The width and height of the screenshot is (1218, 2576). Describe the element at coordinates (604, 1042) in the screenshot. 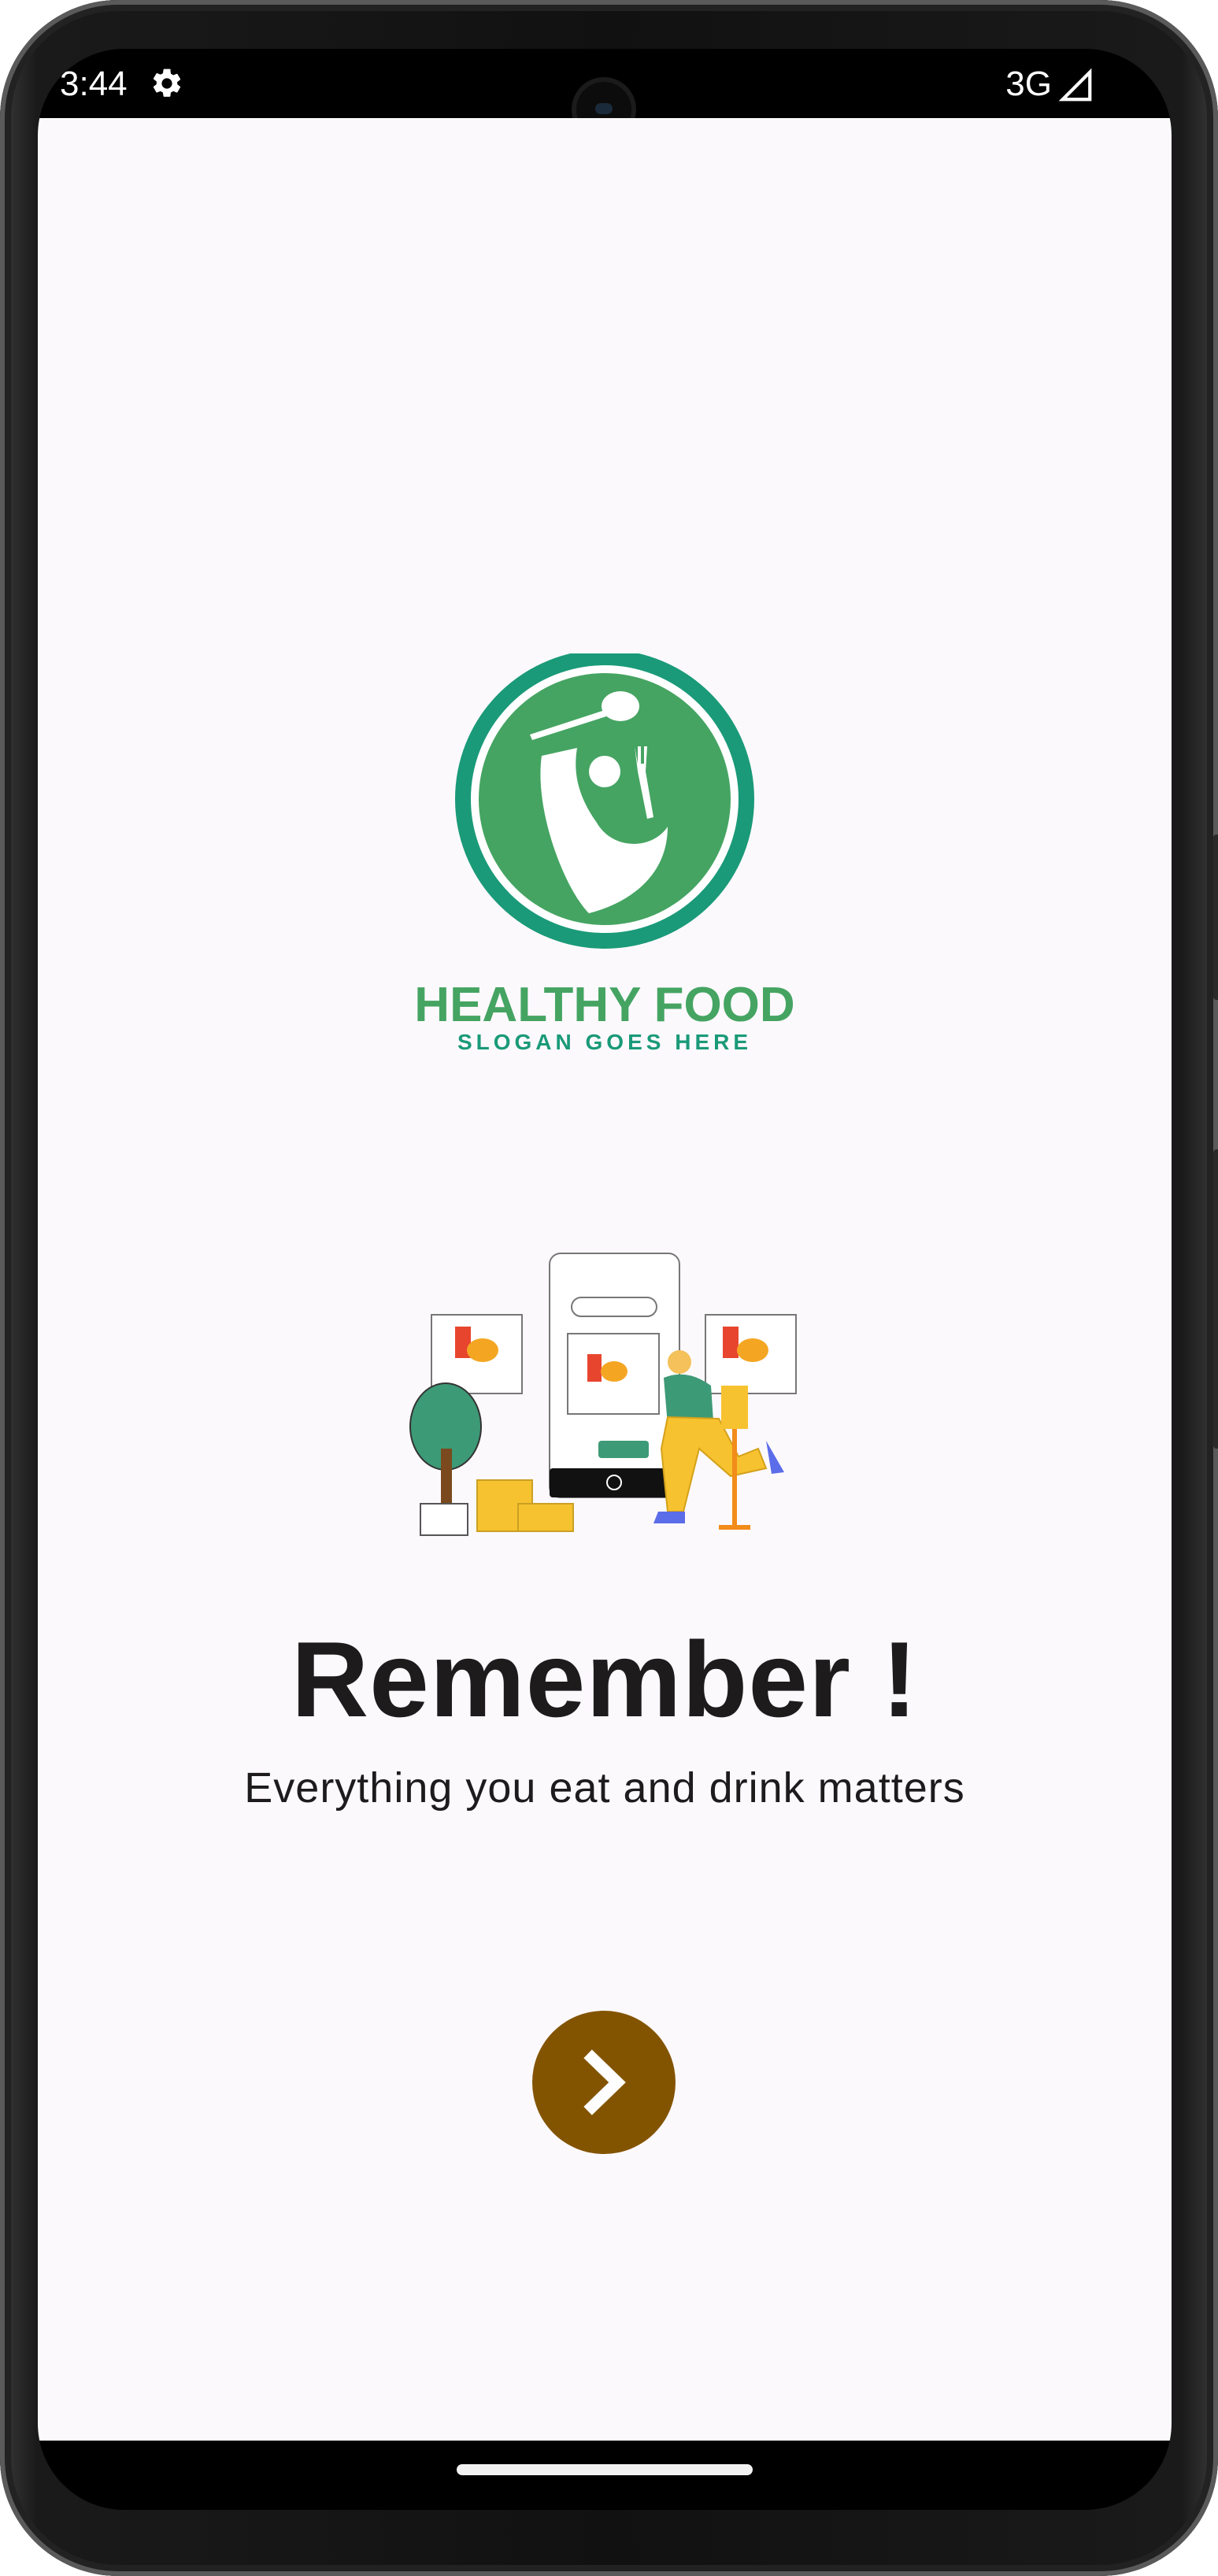

I see `brand-slogan: SLOGAN GOES HERE` at that location.